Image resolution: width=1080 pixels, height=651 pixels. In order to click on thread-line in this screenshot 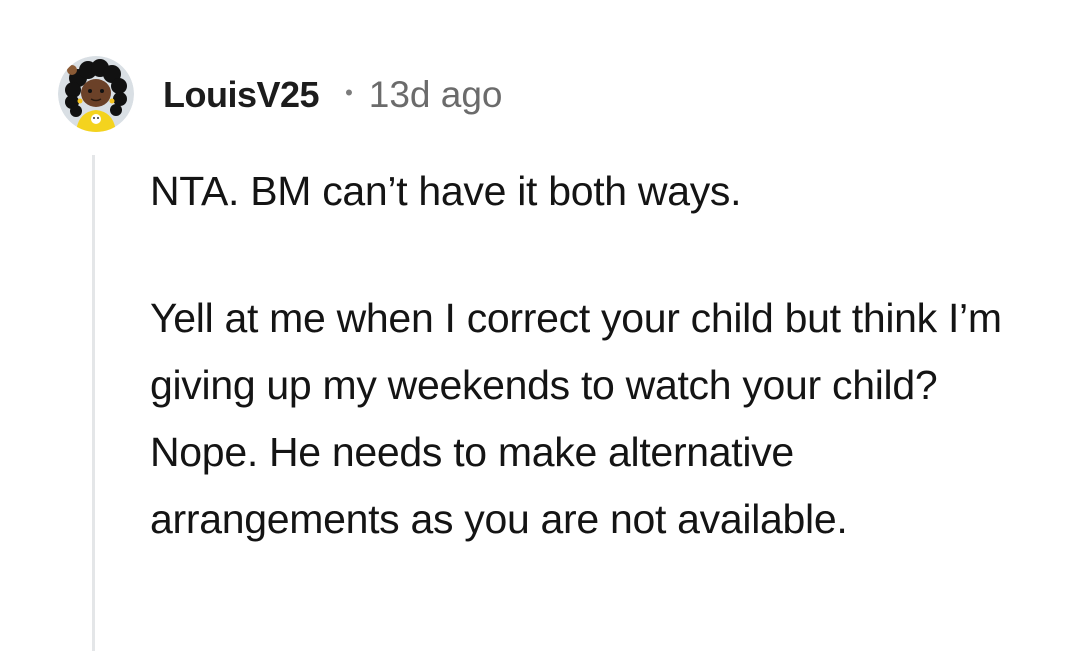, I will do `click(93, 403)`.